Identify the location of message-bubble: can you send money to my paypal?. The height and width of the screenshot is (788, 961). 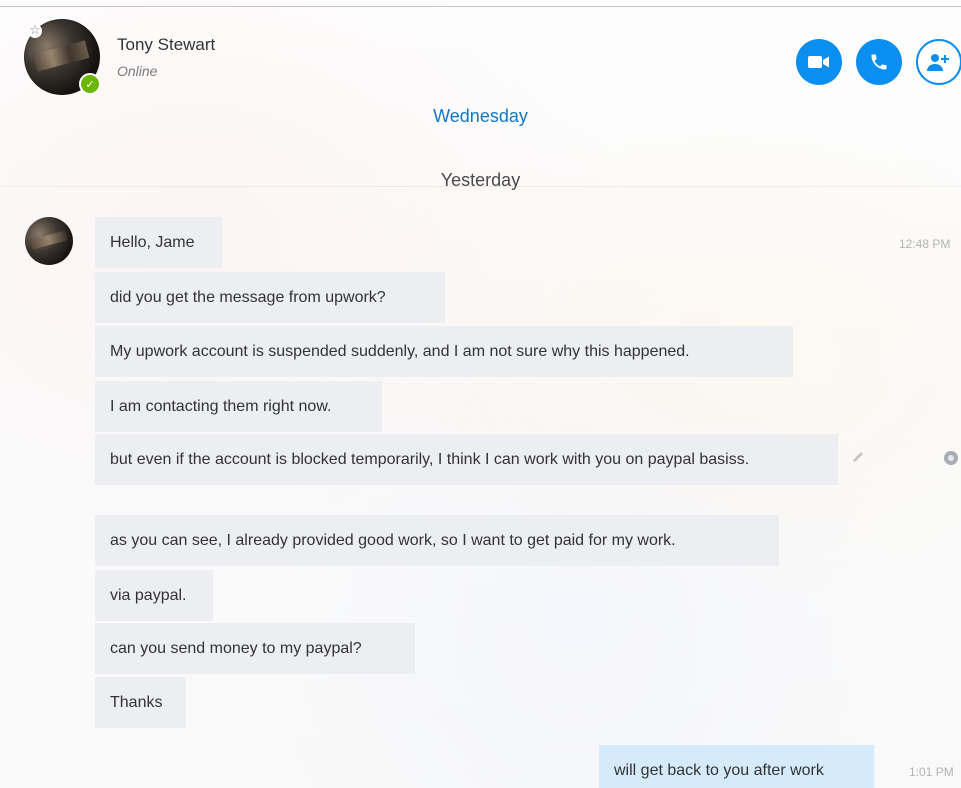
(255, 648).